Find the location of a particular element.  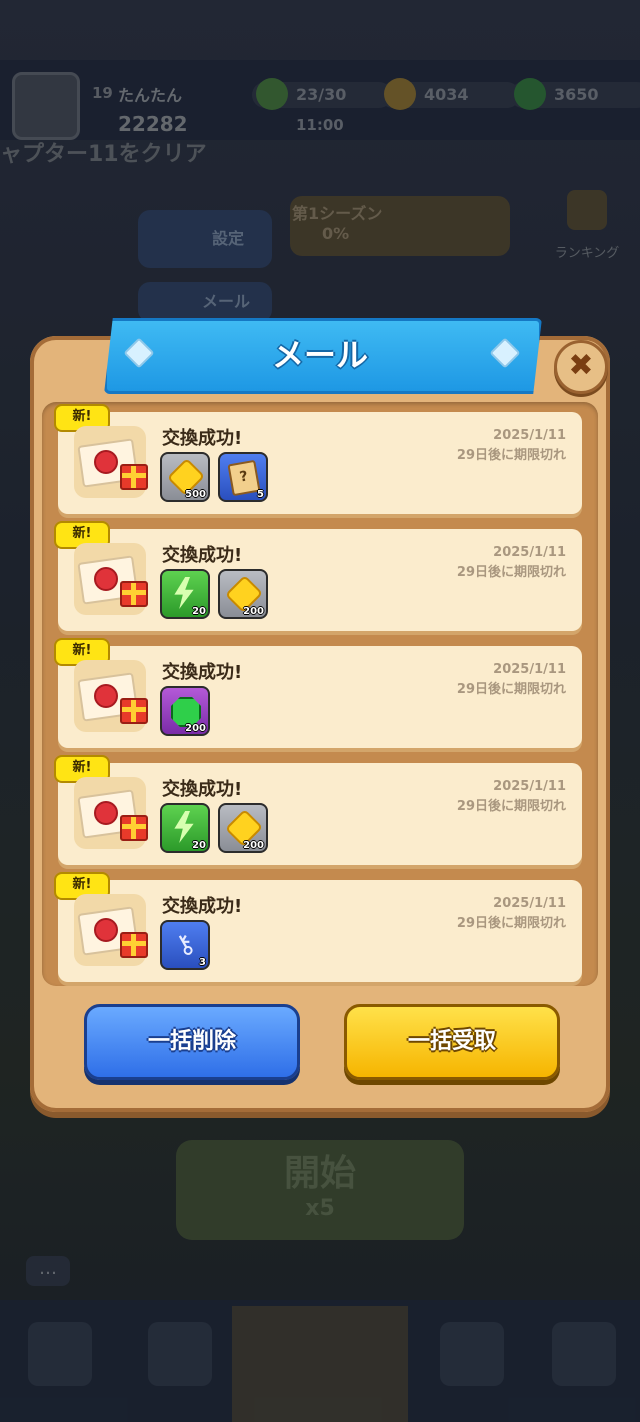

delete-all-label: 一括削除 is located at coordinates (191, 1041).